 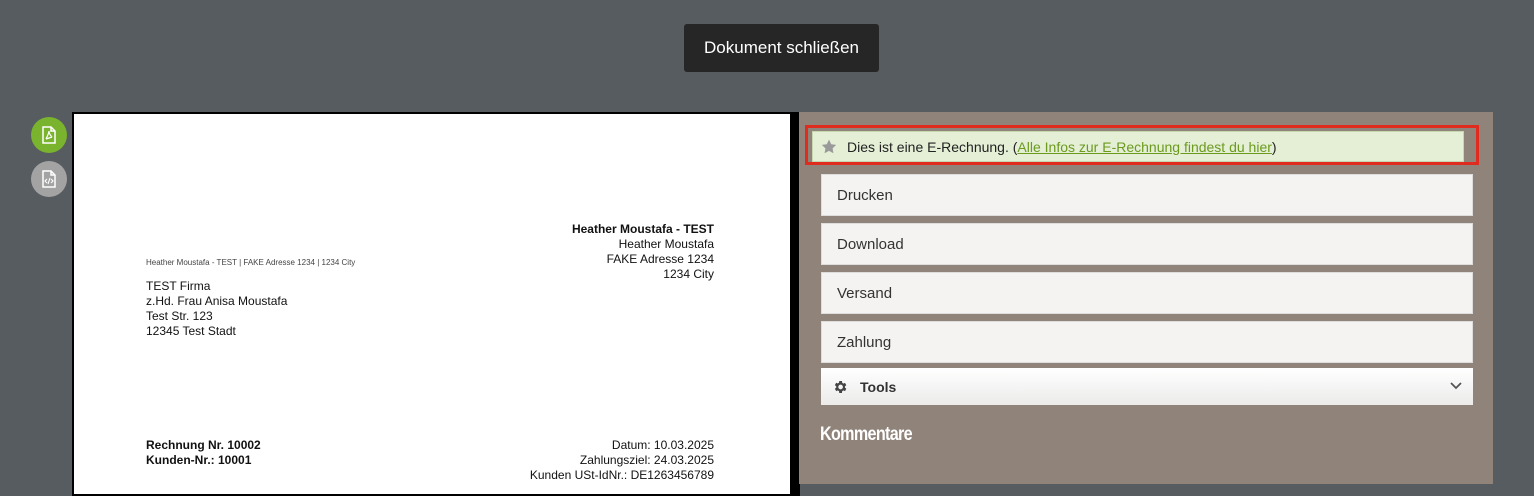 I want to click on recipient-attn: z.Hd. Frau Anisa Moustafa, so click(x=217, y=301).